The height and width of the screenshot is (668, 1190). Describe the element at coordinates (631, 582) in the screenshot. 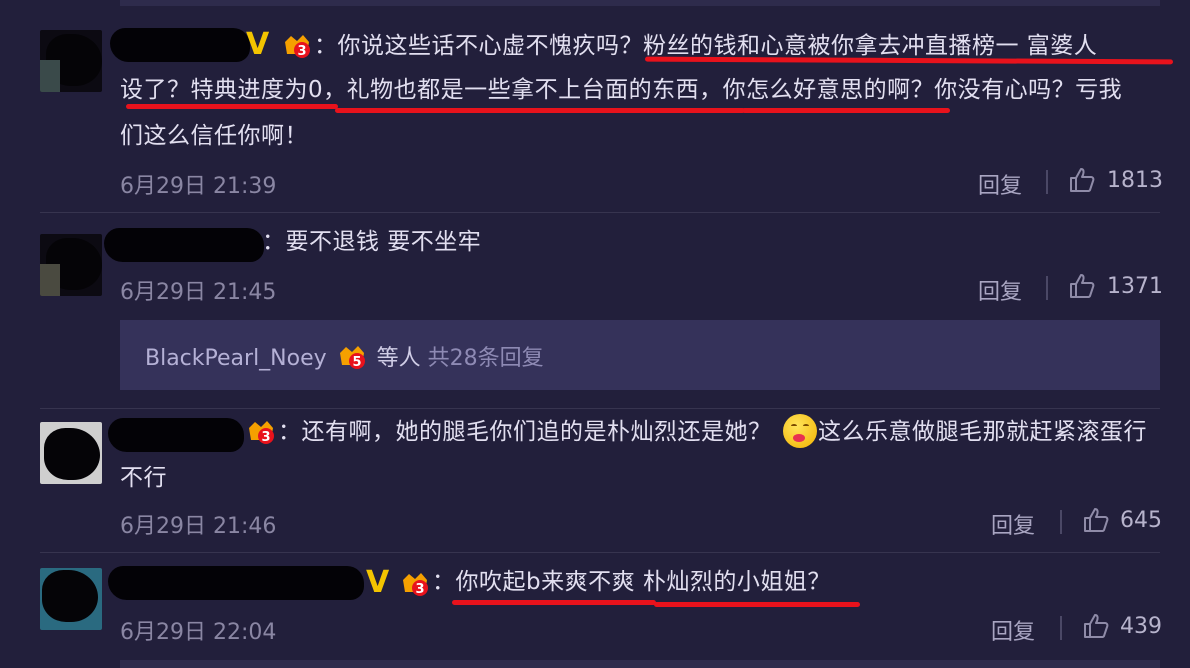

I see `comment-text: ：你吹起b来爽不爽 朴灿烈的小姐姐？` at that location.